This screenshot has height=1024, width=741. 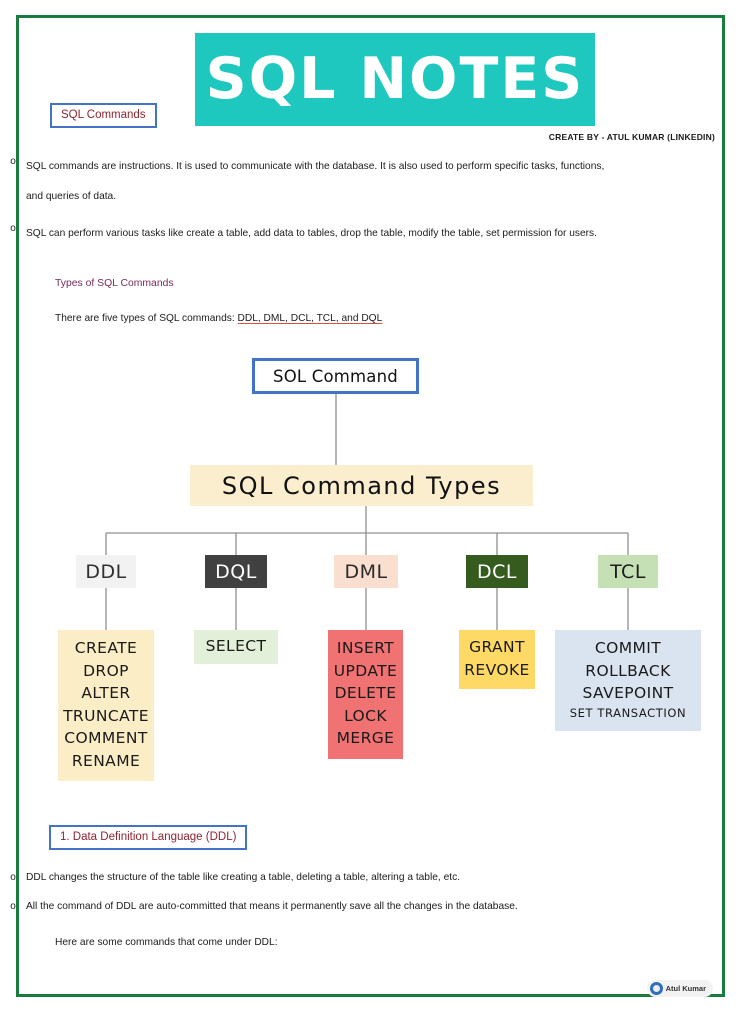 What do you see at coordinates (365, 648) in the screenshot?
I see `command-item: INSERT` at bounding box center [365, 648].